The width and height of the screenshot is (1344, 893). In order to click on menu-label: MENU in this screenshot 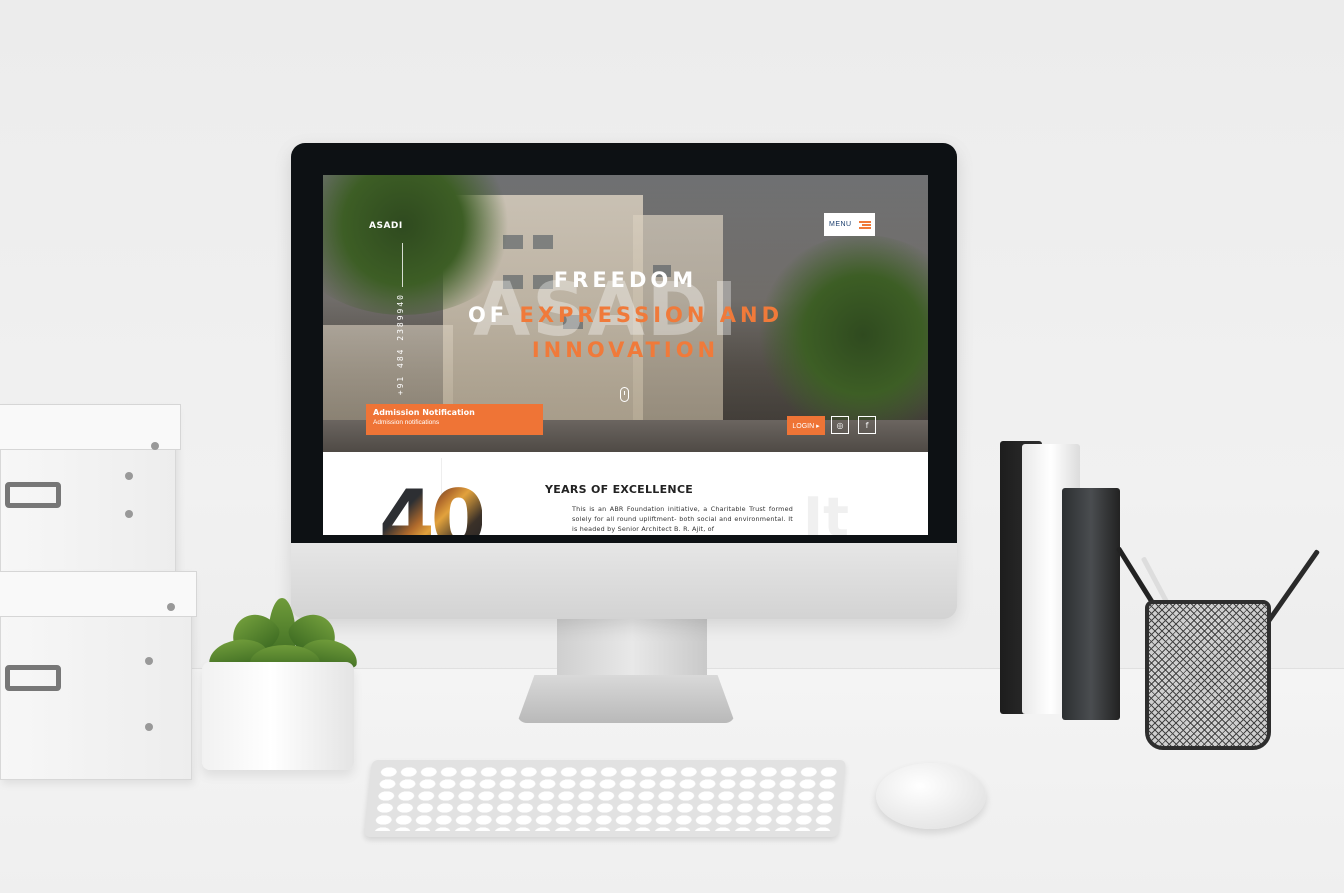, I will do `click(840, 224)`.